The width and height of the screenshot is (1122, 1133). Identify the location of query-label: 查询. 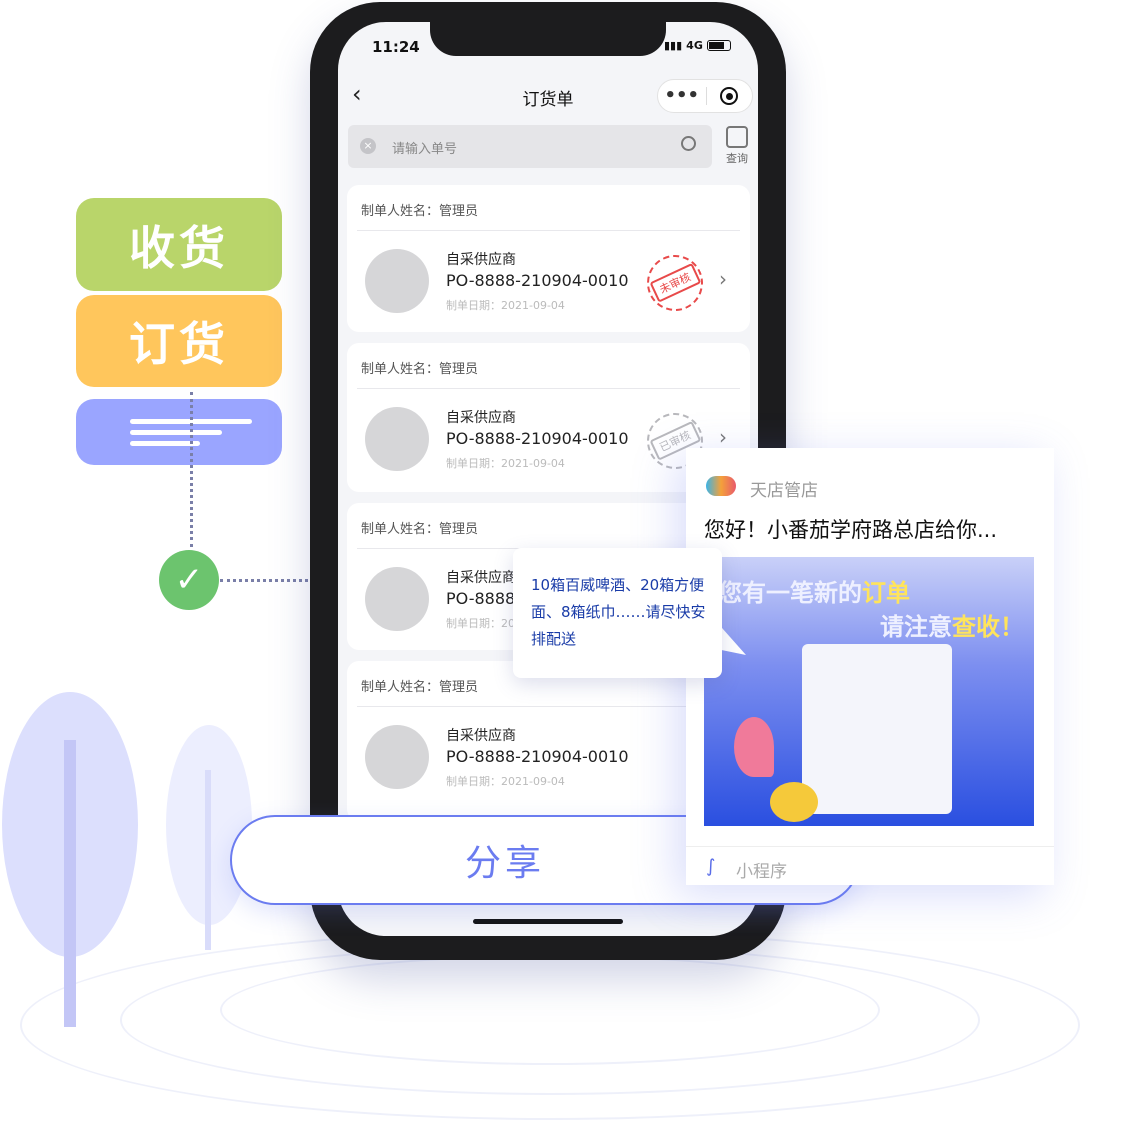
(737, 158).